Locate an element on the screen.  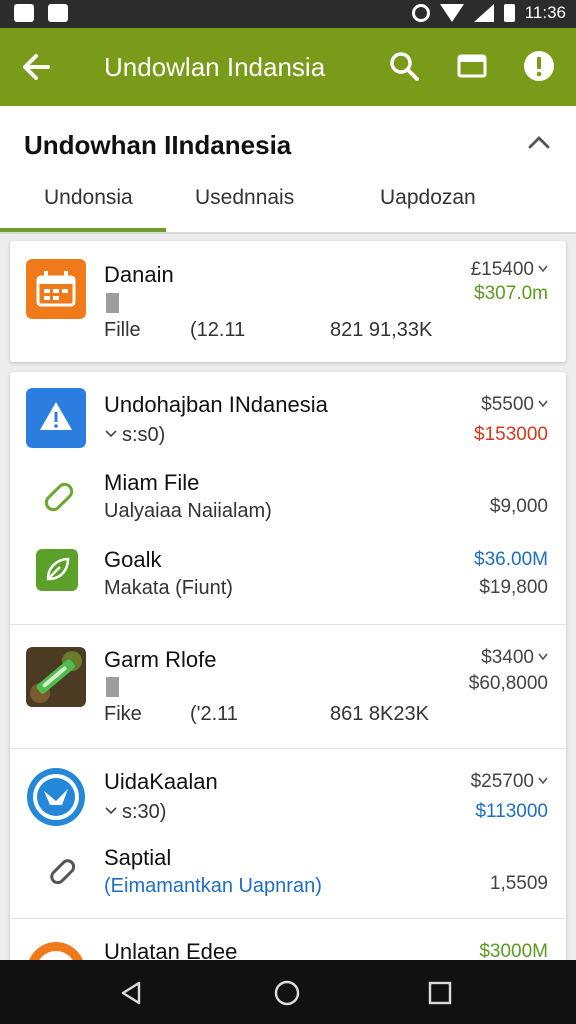
item-title: Garm Rlofe is located at coordinates (160, 659).